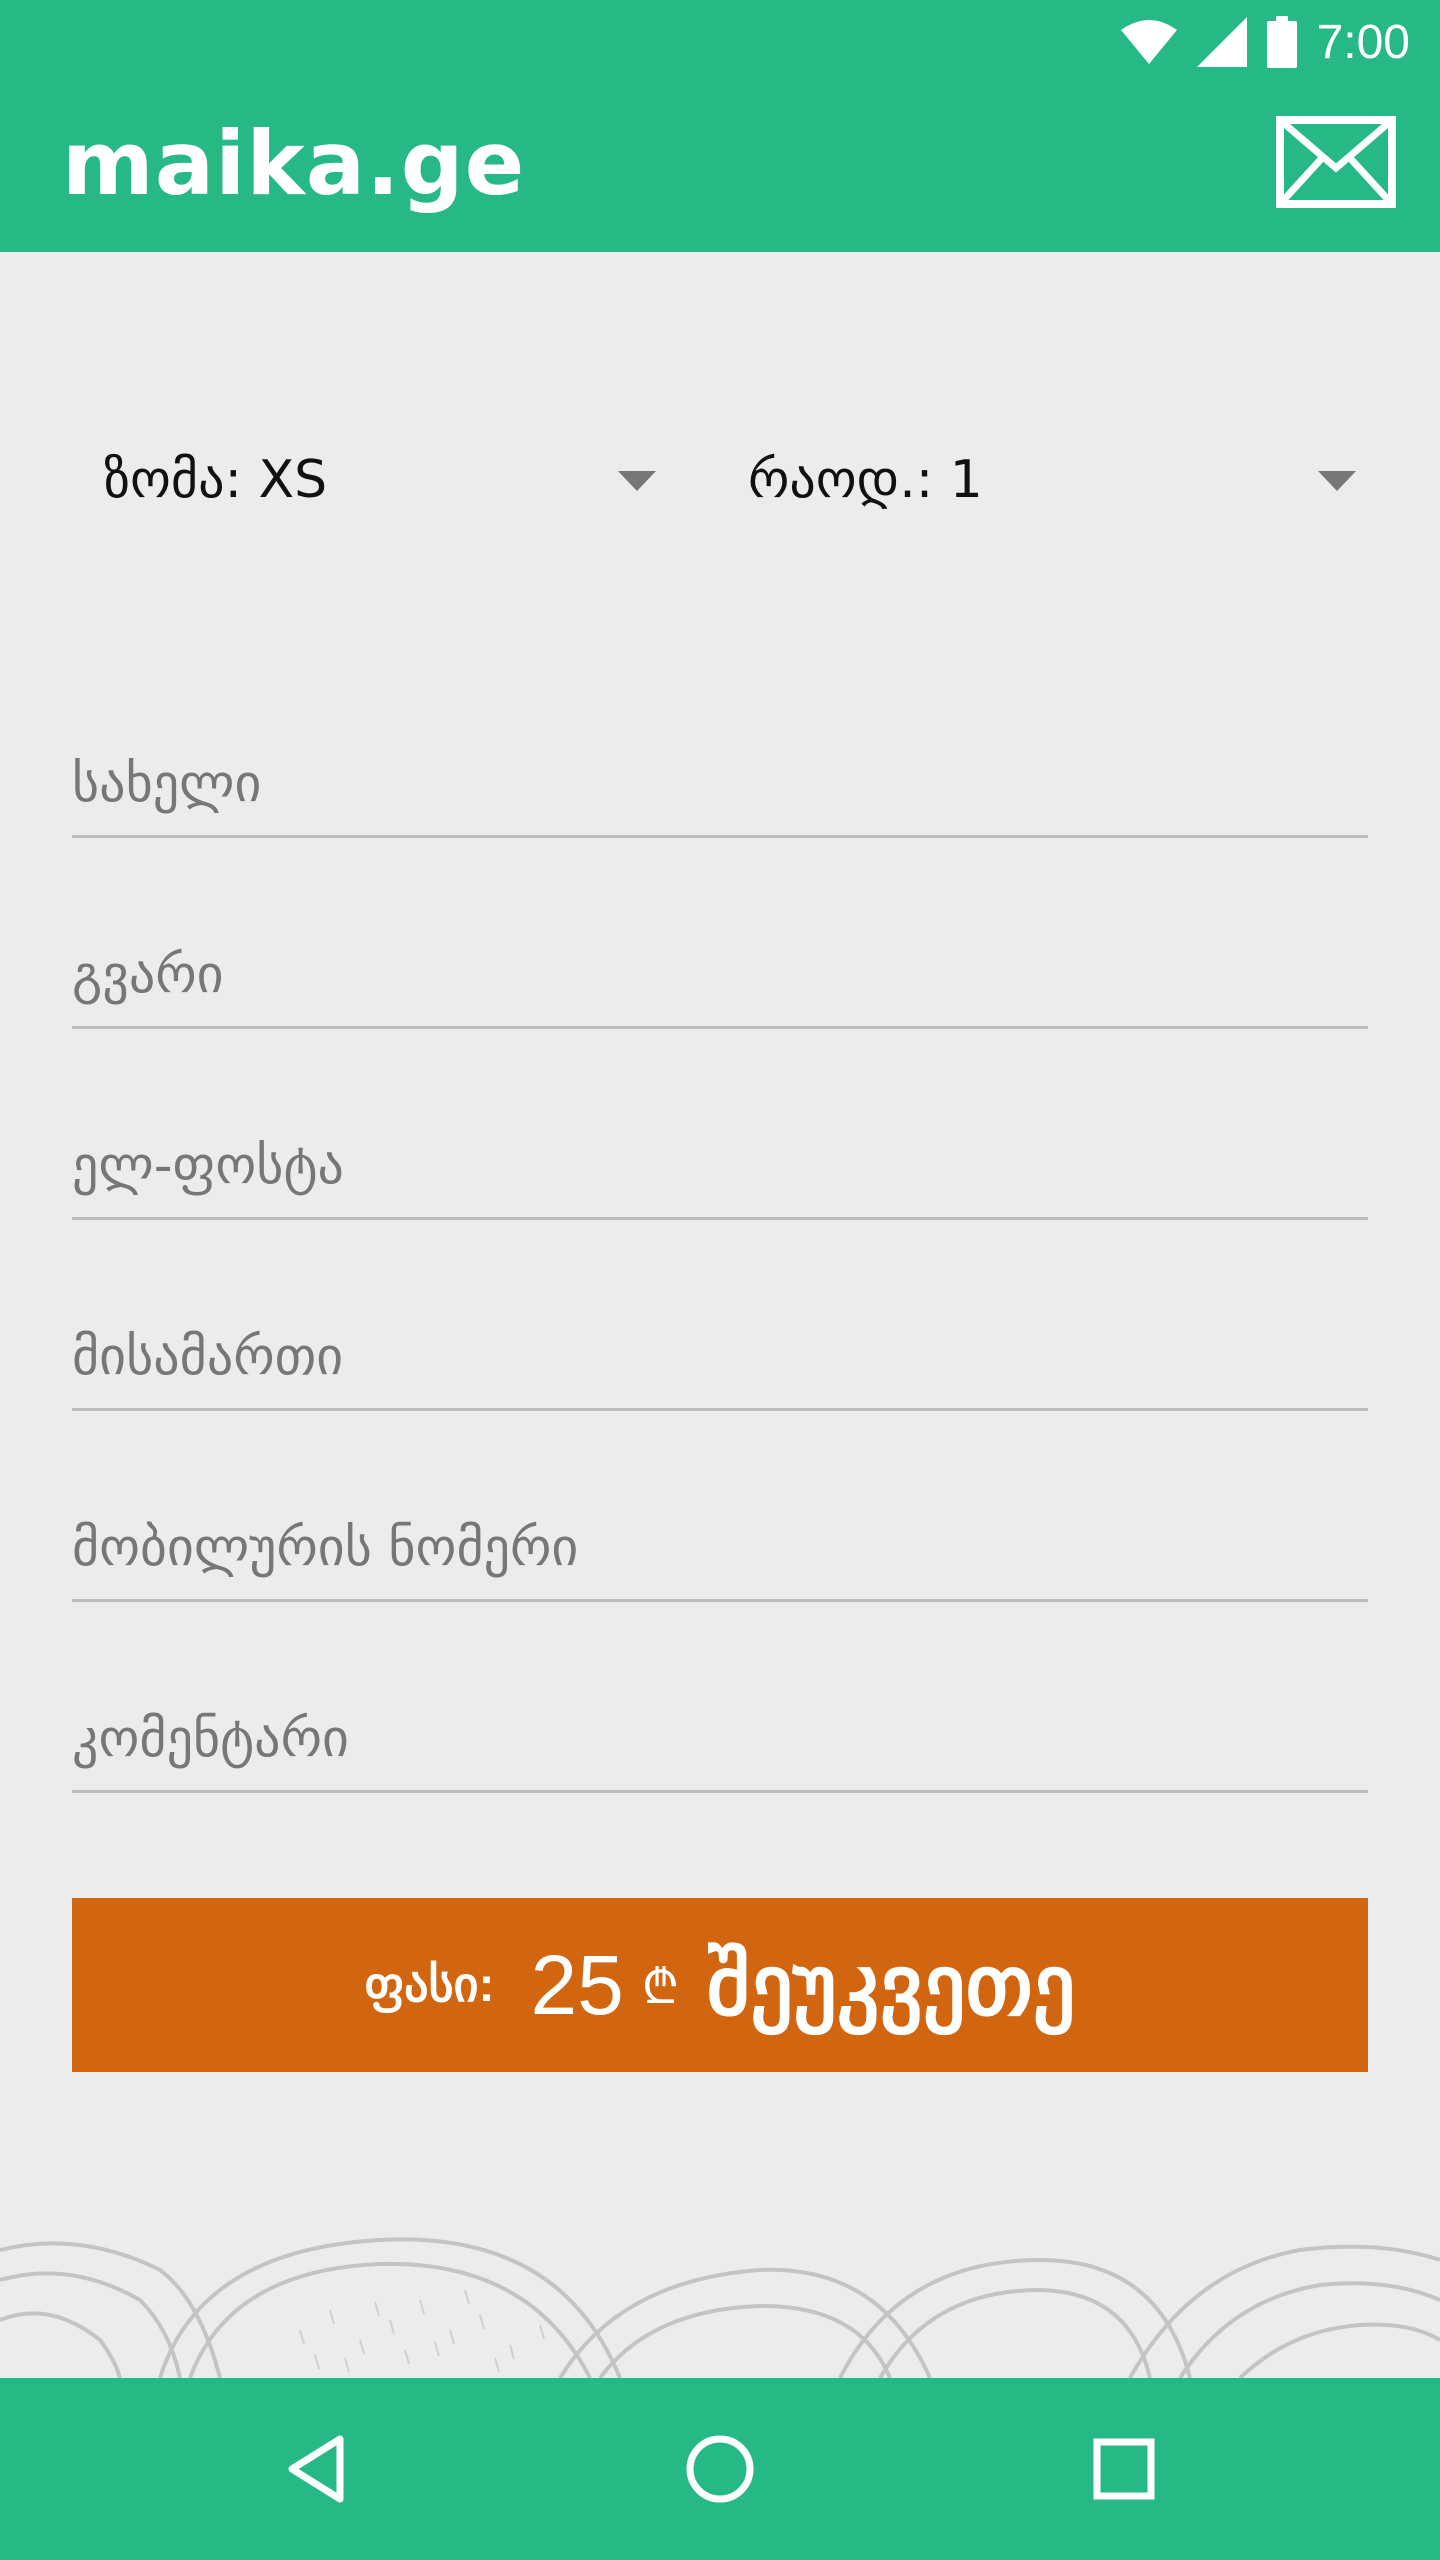 The image size is (1440, 2560). Describe the element at coordinates (637, 481) in the screenshot. I see `size-dropdown-arrow-icon` at that location.